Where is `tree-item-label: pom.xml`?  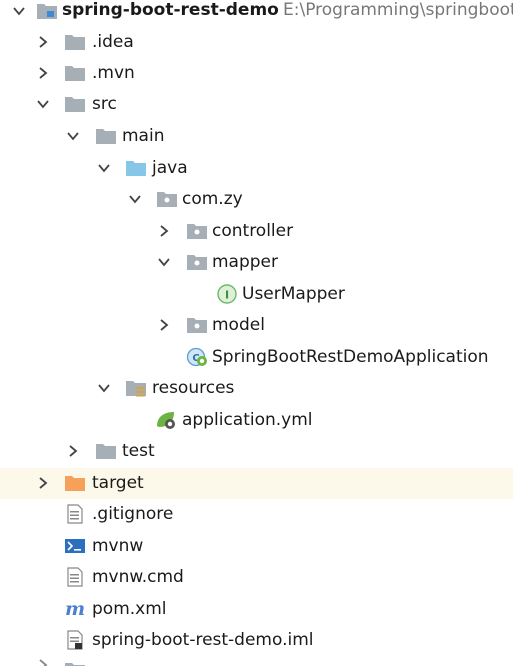
tree-item-label: pom.xml is located at coordinates (129, 609).